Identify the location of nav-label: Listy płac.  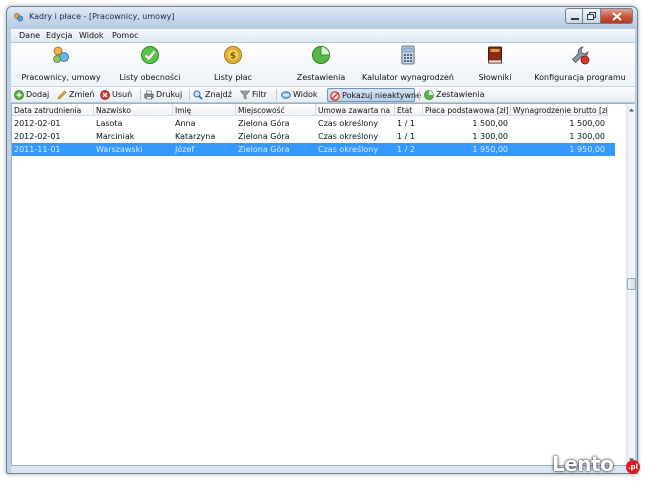
(233, 77).